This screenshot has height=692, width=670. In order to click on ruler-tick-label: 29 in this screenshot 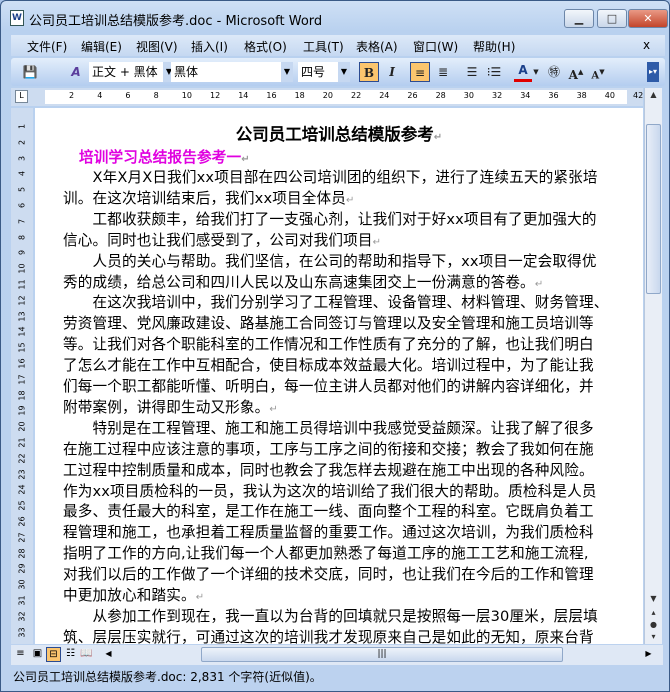, I will do `click(22, 568)`.